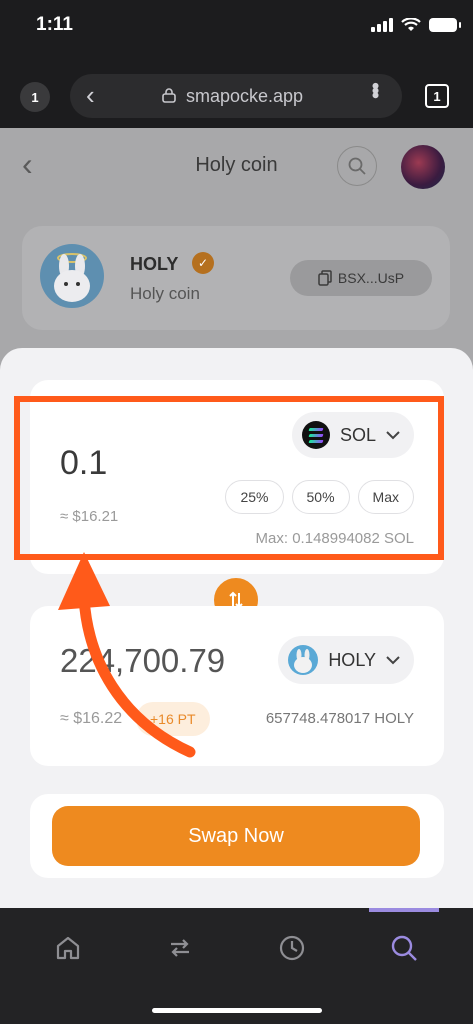 The image size is (473, 1024). I want to click on browser-bar: 1 ‹ smapocke.app ••• 1, so click(236, 89).